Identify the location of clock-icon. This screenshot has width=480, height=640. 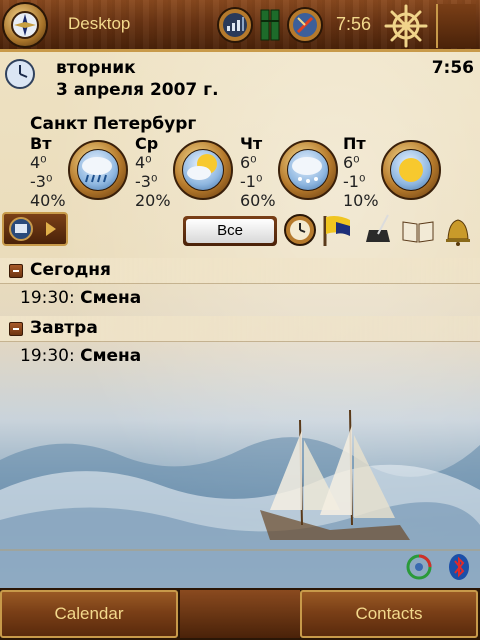
(20, 74).